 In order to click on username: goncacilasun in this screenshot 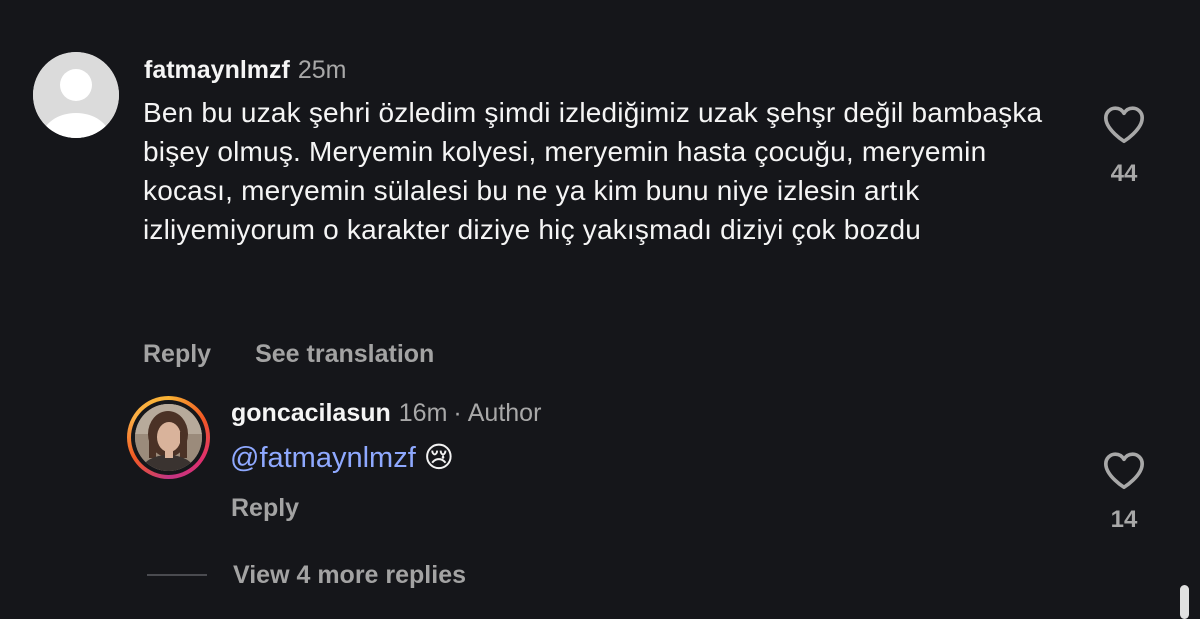, I will do `click(311, 413)`.